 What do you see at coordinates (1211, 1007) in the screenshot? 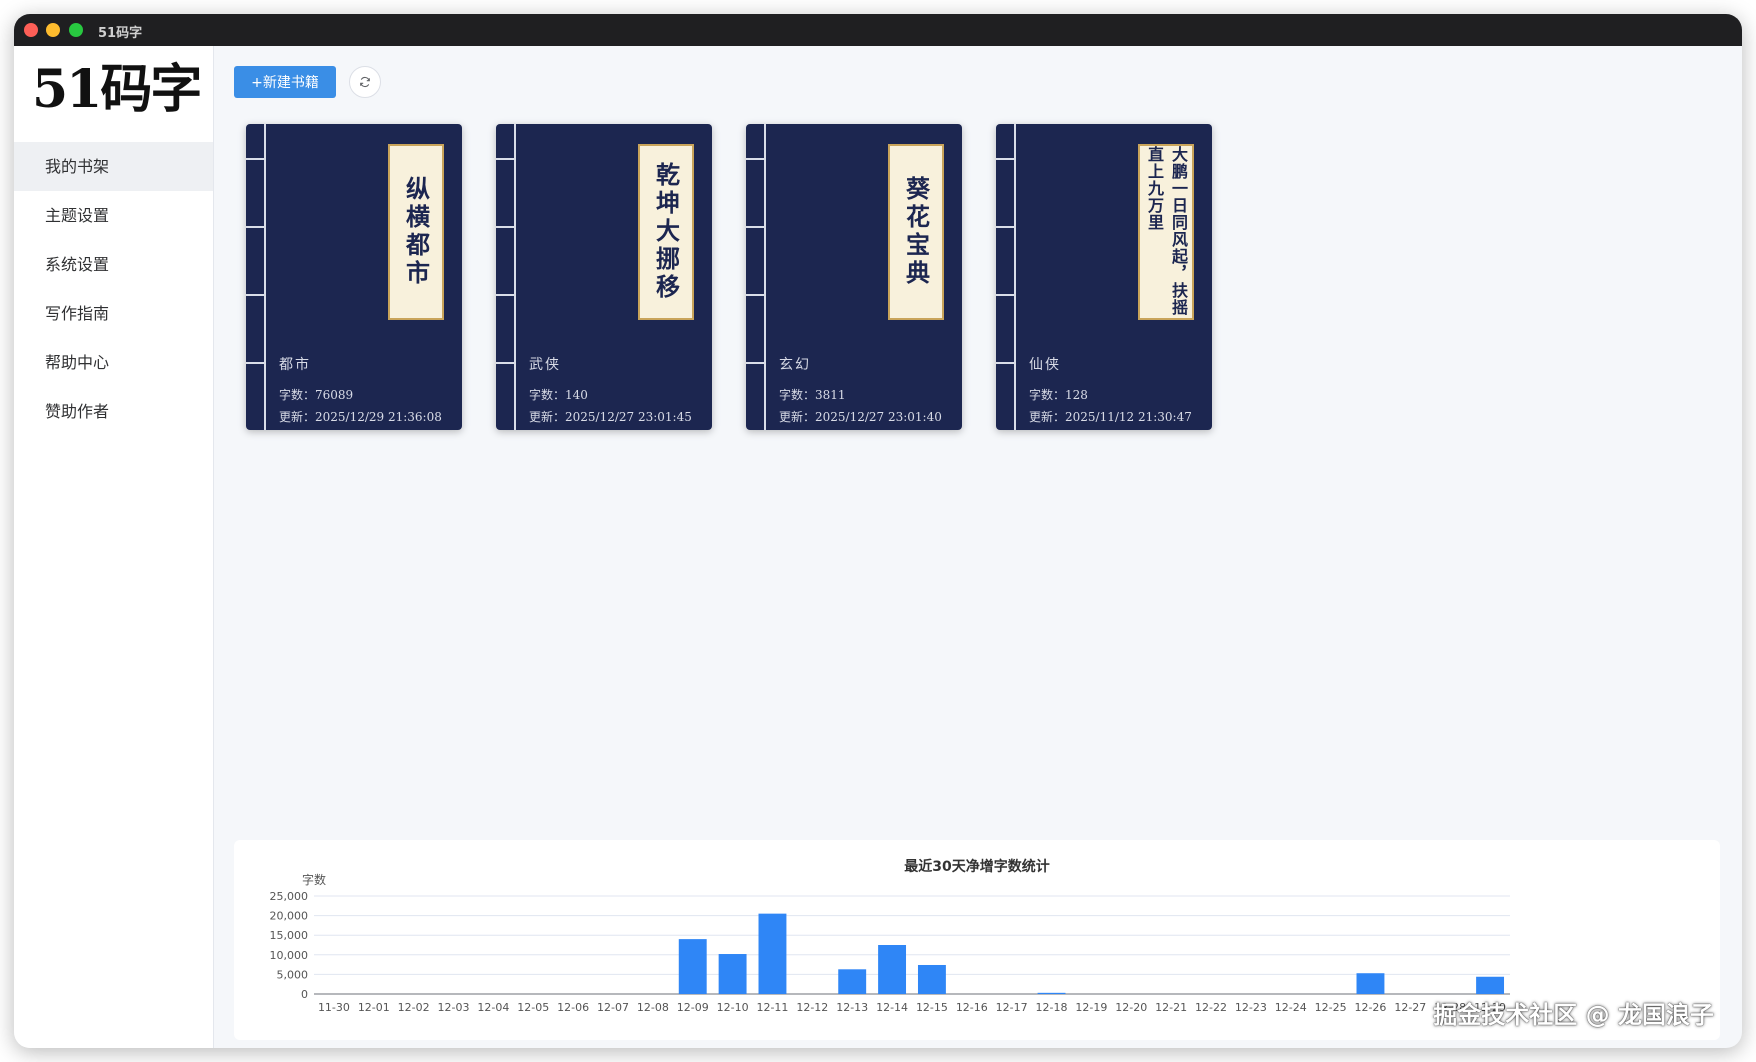
I see `x-tick-label: 12-22` at bounding box center [1211, 1007].